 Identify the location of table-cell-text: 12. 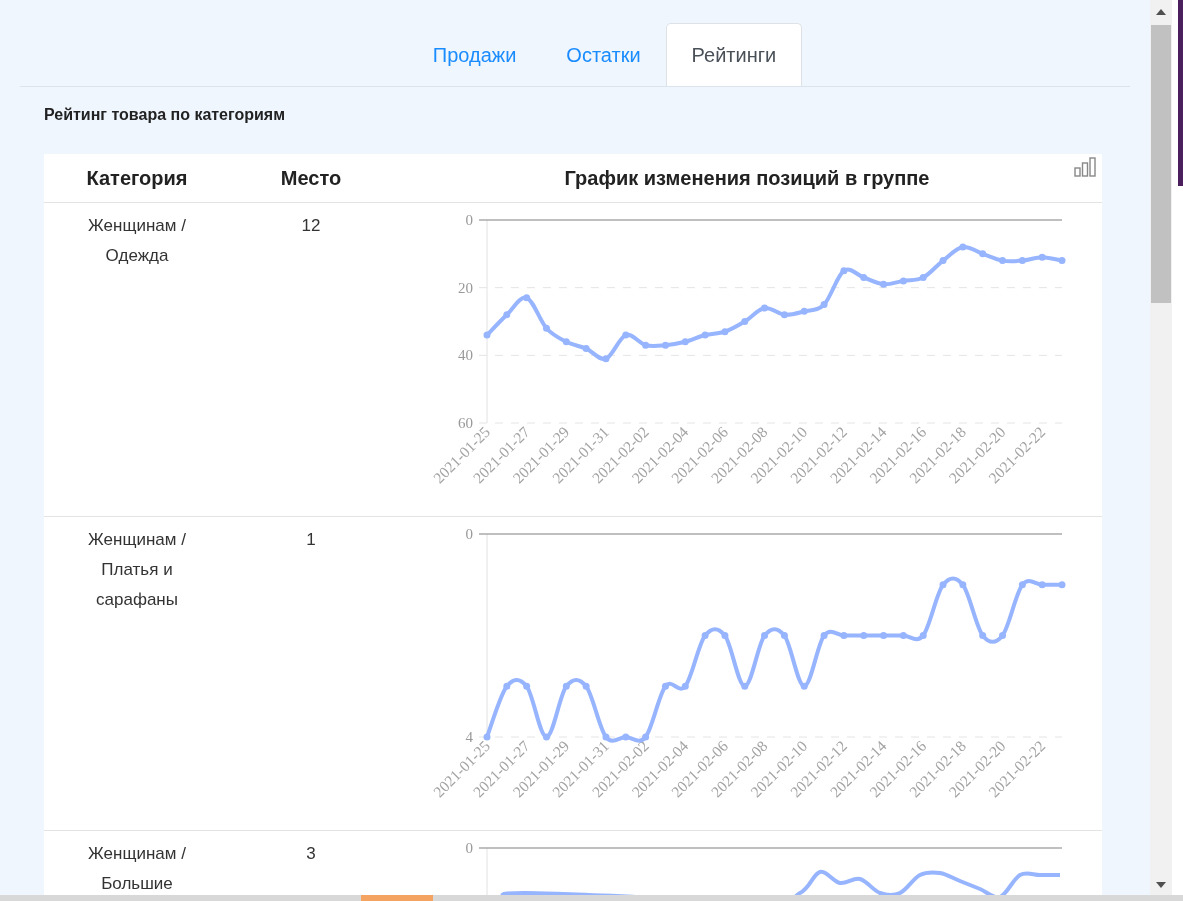
(311, 226).